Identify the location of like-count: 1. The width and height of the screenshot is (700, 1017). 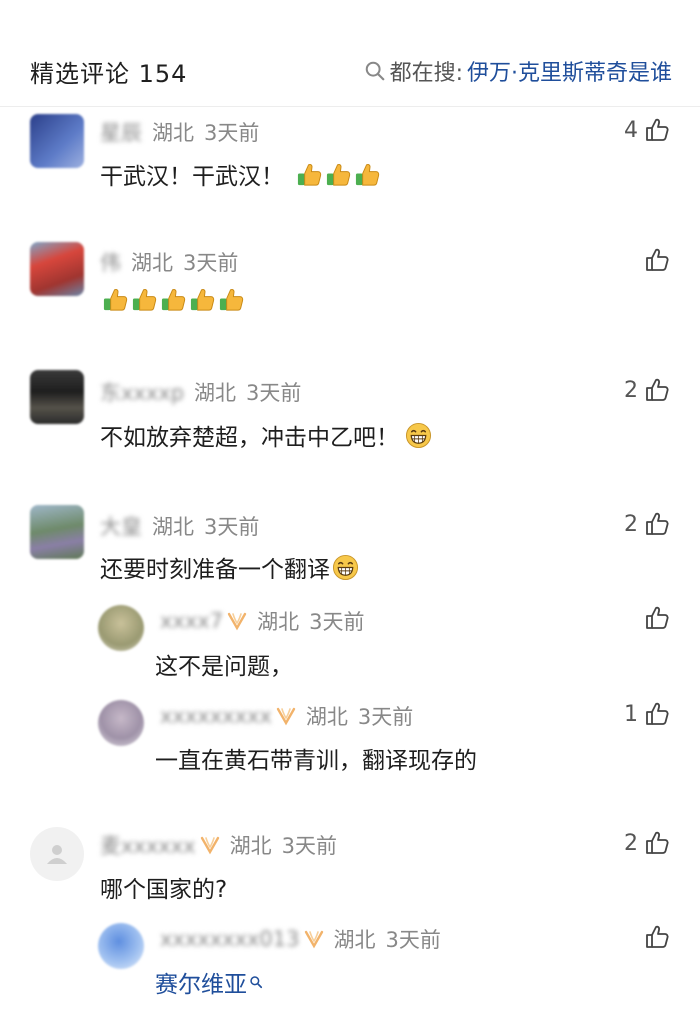
(631, 714).